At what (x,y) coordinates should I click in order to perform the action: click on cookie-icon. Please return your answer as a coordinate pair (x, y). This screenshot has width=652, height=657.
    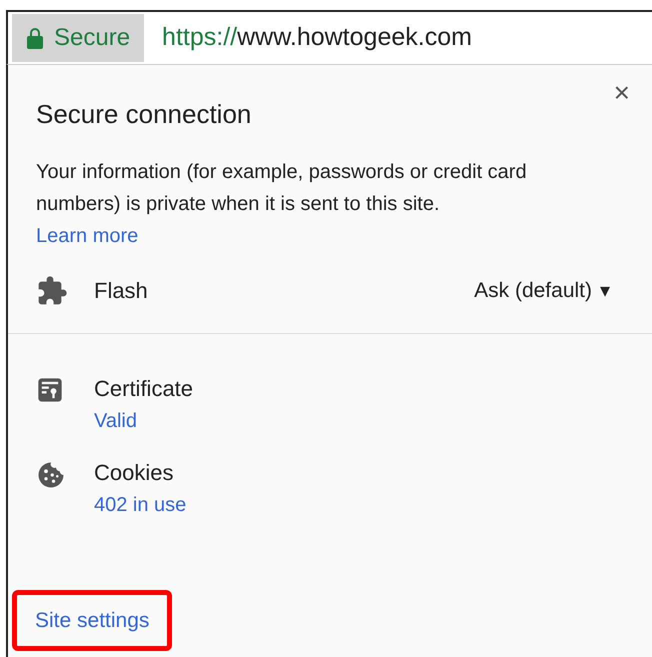
    Looking at the image, I should click on (51, 475).